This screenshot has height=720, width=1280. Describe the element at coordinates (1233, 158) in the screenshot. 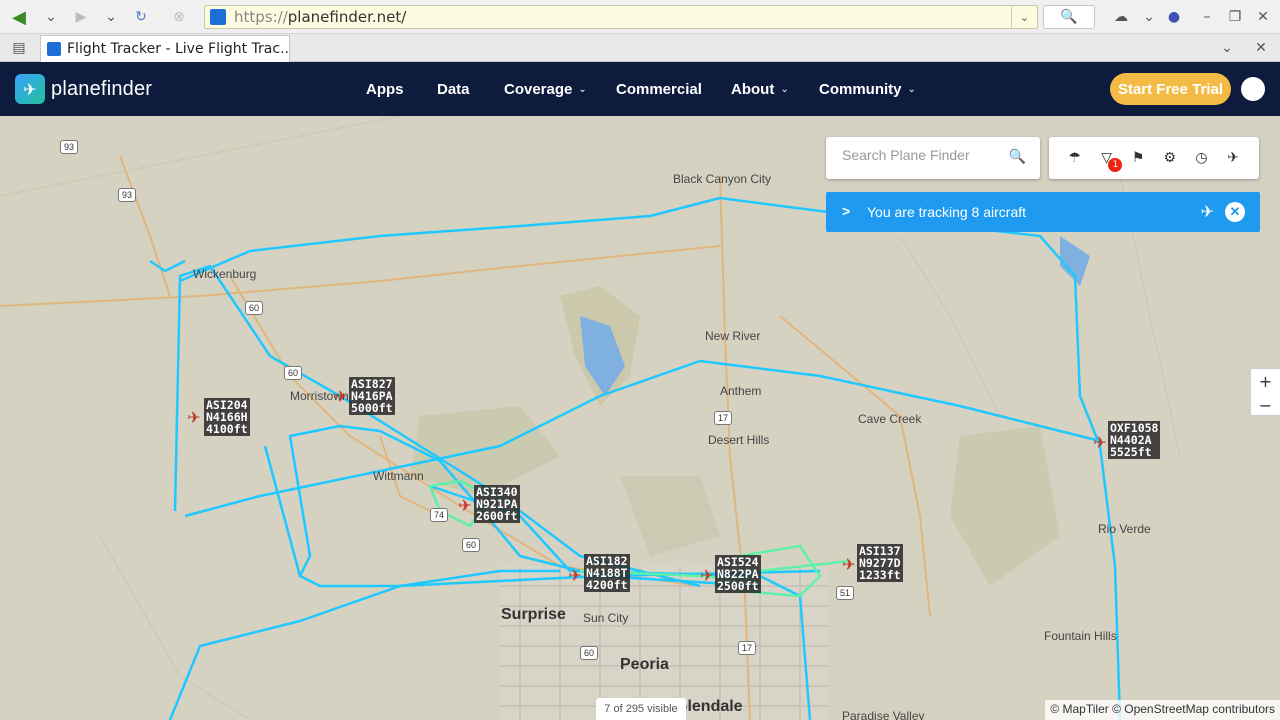

I see `3d-view-icon: ✈` at that location.